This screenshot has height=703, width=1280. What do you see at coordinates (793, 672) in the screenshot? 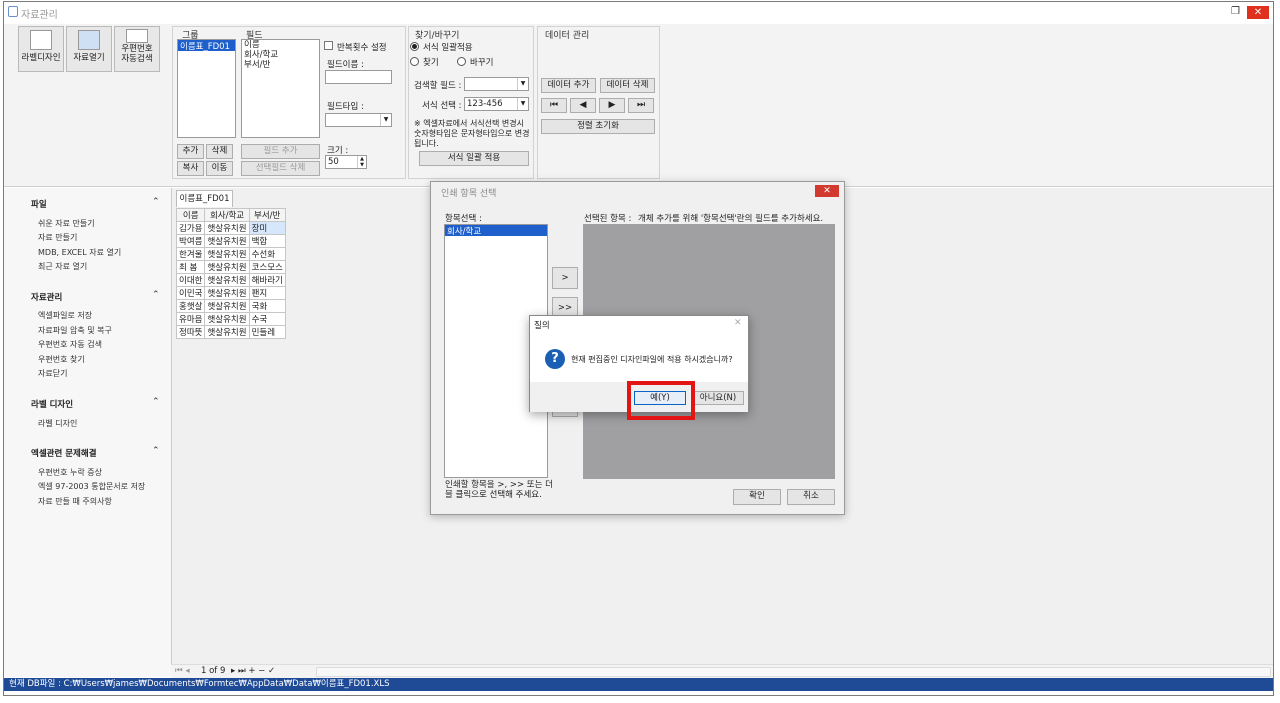
I see `horizontal-scrollbar` at bounding box center [793, 672].